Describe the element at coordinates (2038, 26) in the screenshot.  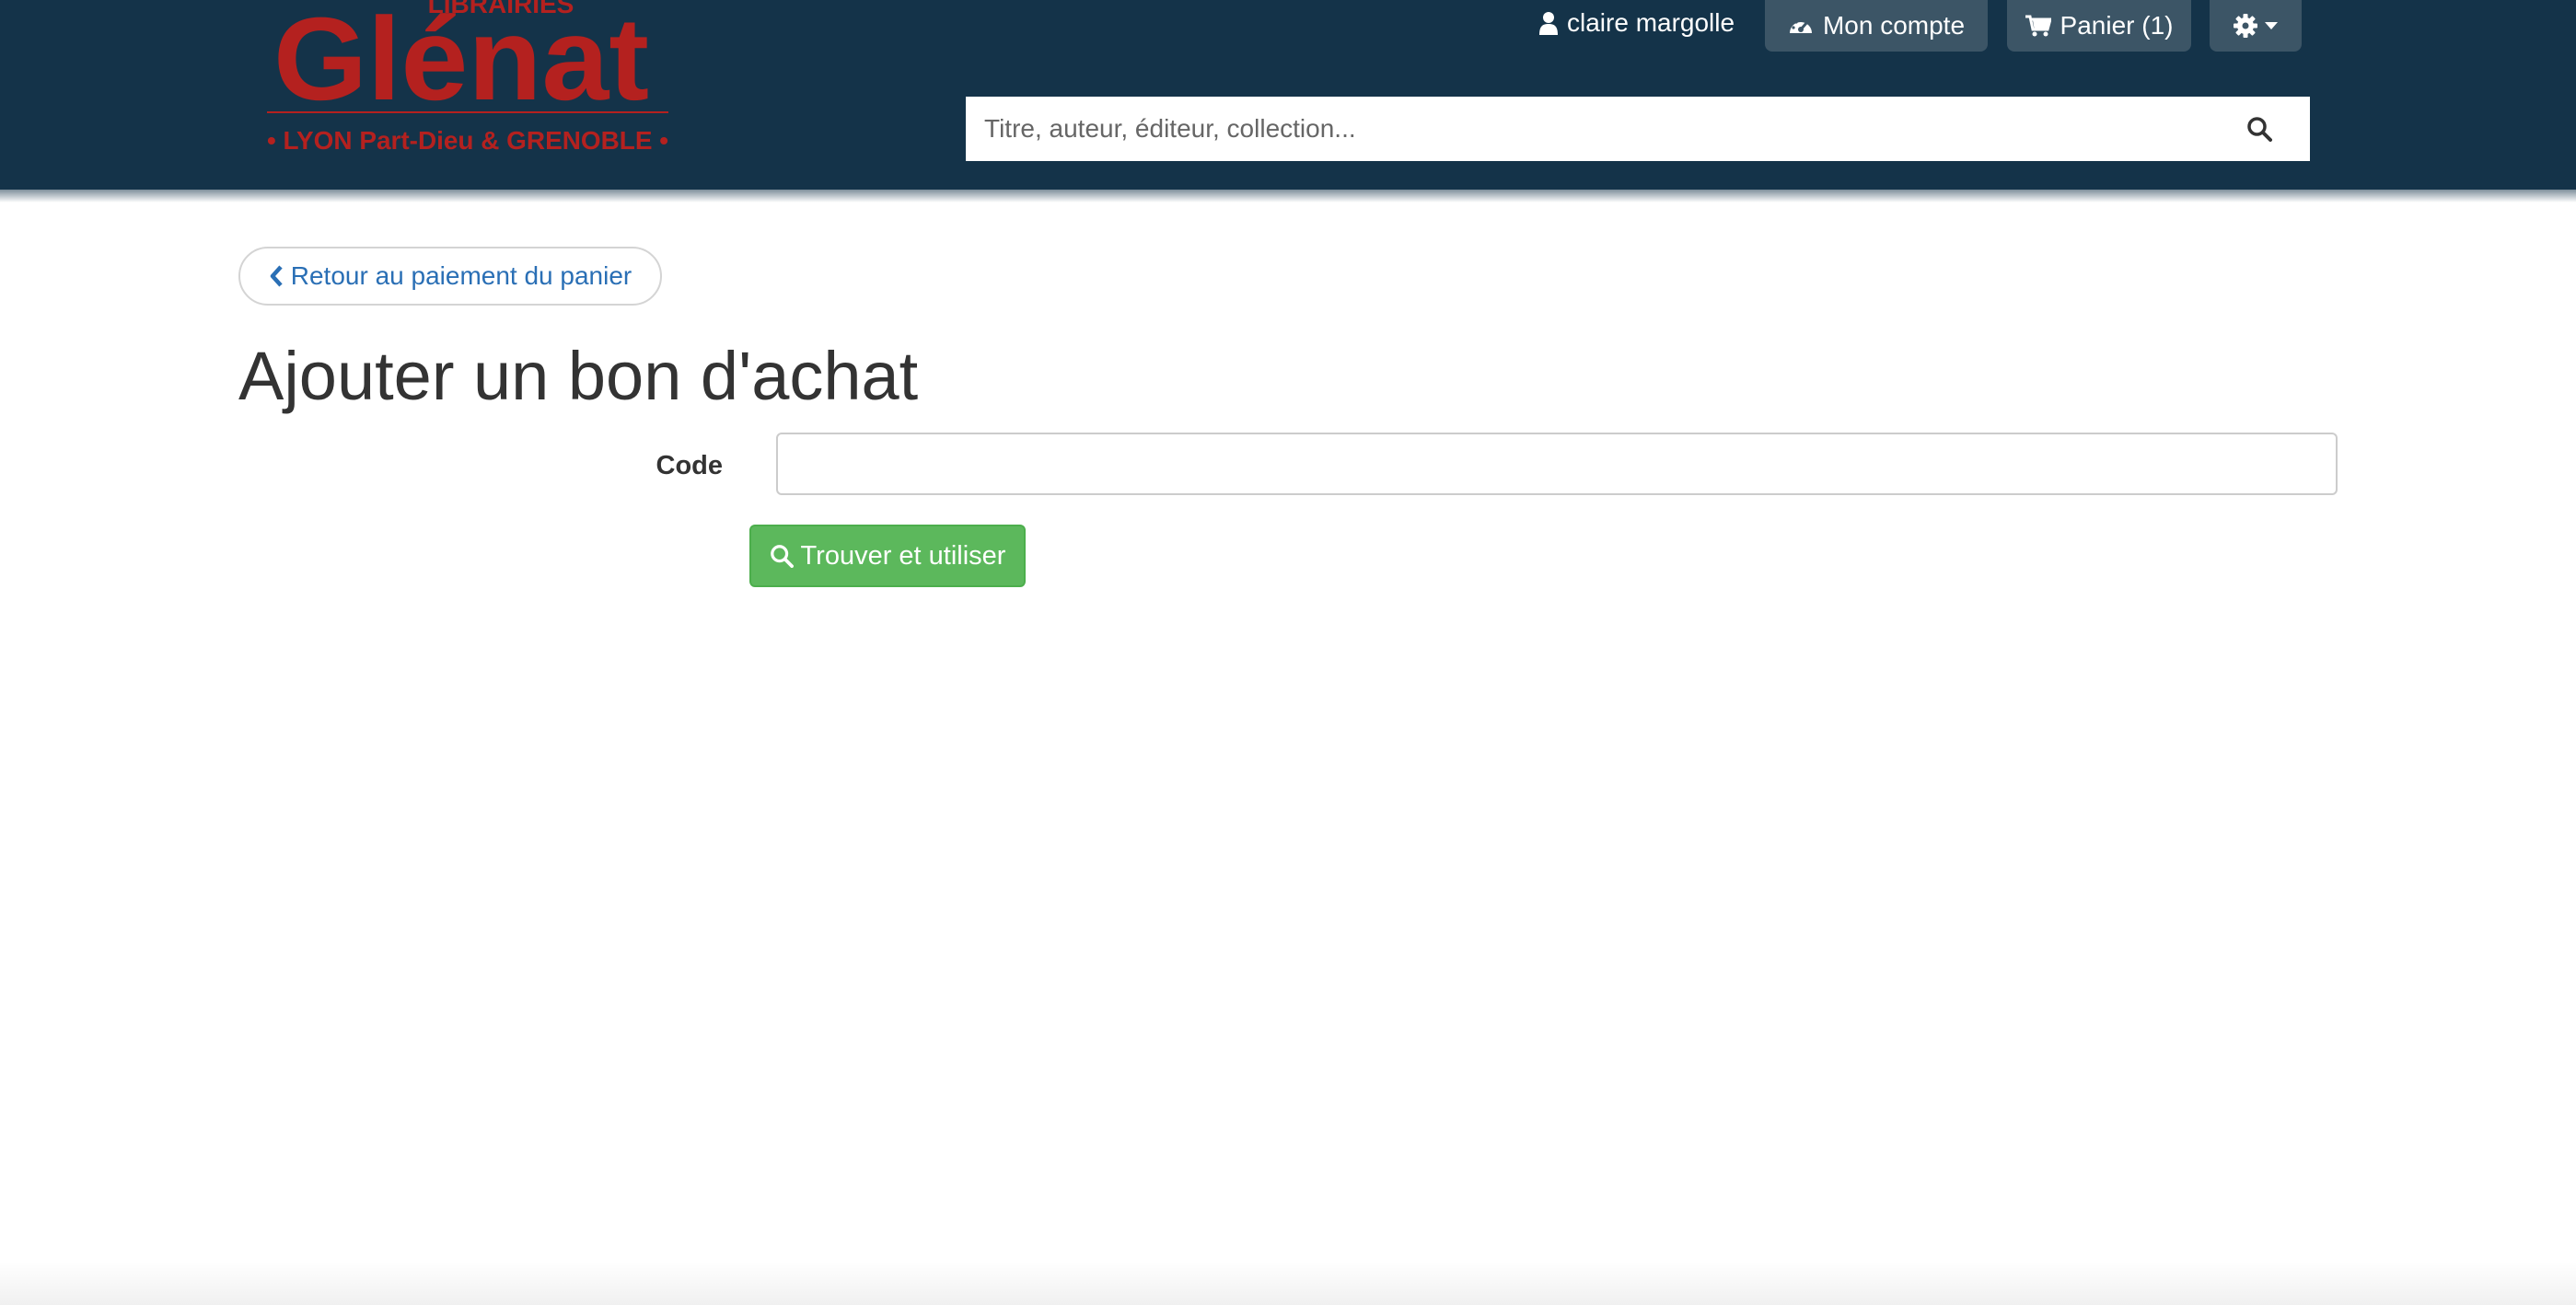
I see `cart-icon` at that location.